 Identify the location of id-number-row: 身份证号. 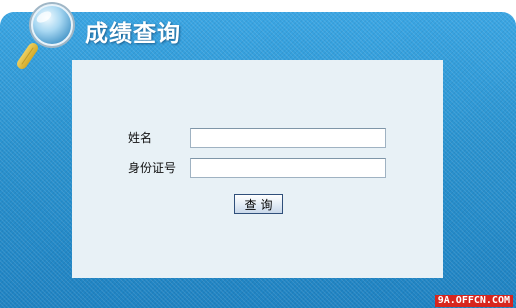
(257, 168).